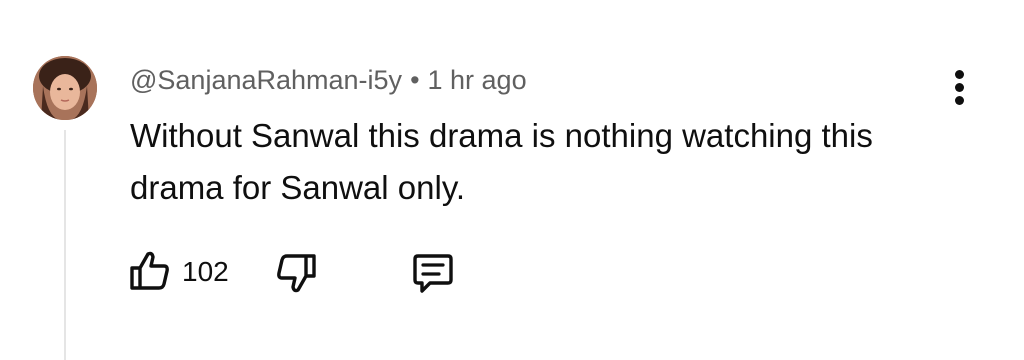 The image size is (1024, 360). What do you see at coordinates (266, 80) in the screenshot?
I see `author-handle: @SanjanaRahman-i5y` at bounding box center [266, 80].